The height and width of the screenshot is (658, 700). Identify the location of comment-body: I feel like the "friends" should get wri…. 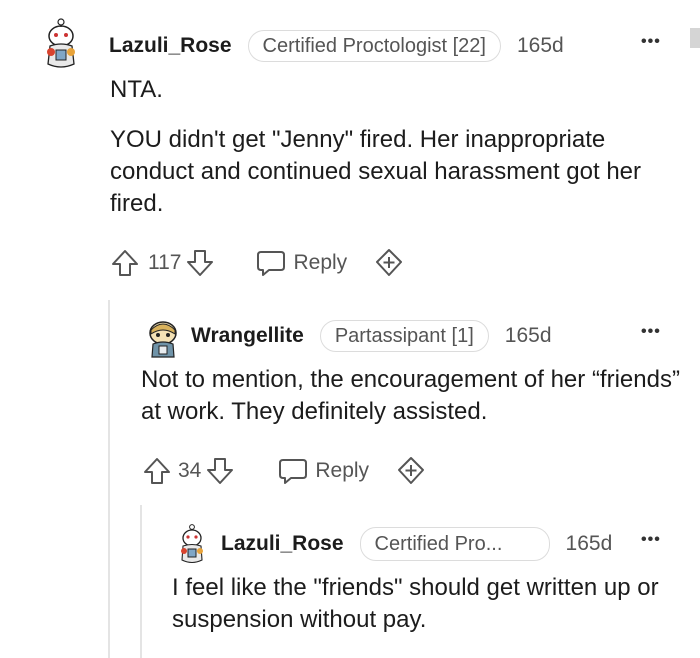
(424, 604).